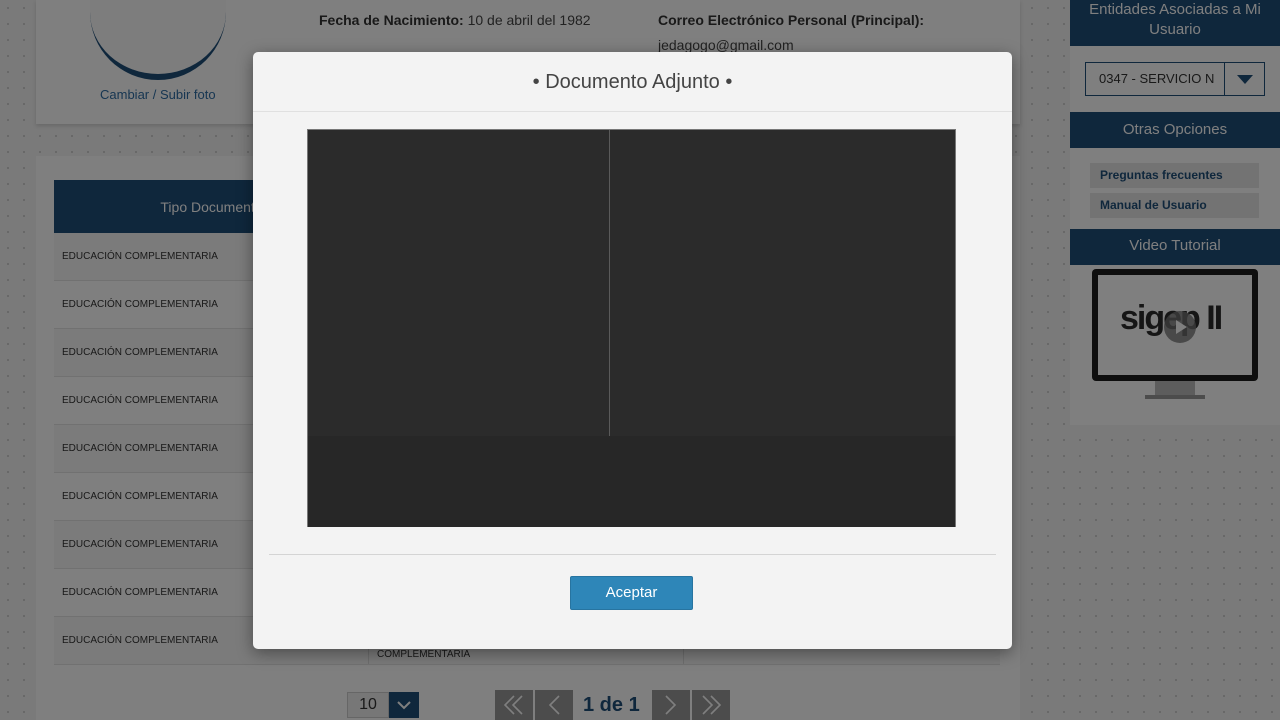 The image size is (1280, 720). I want to click on viewer-lower-area, so click(631, 481).